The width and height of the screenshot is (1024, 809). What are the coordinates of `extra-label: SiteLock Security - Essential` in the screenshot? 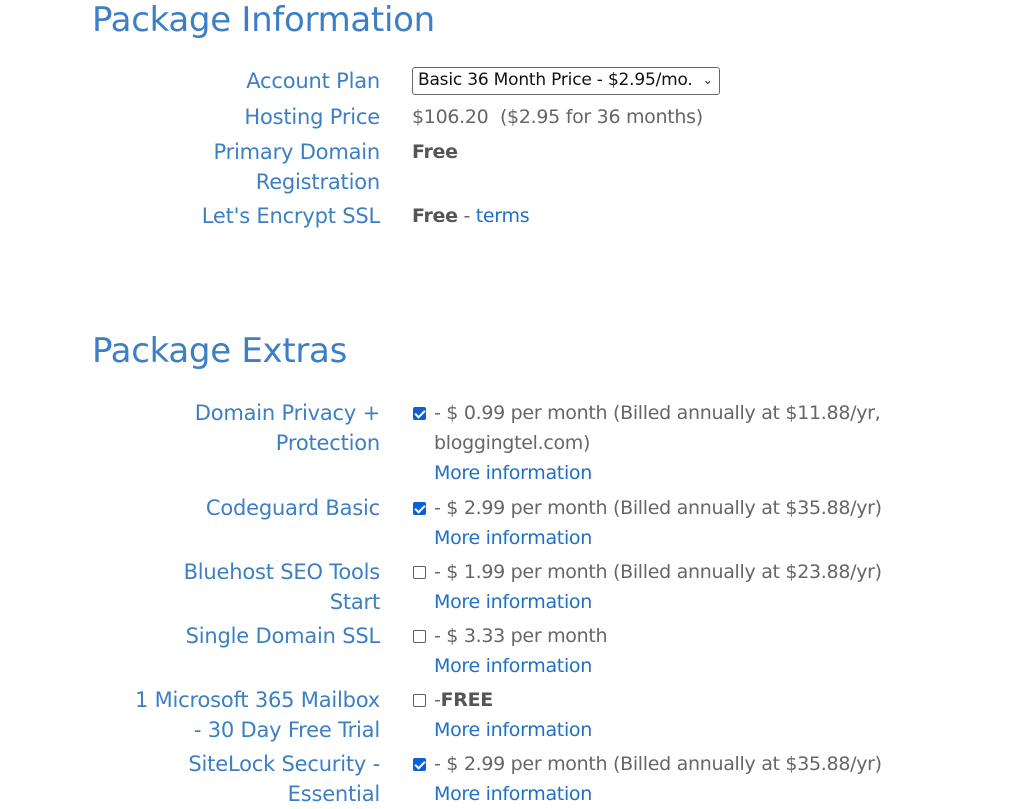 It's located at (220, 779).